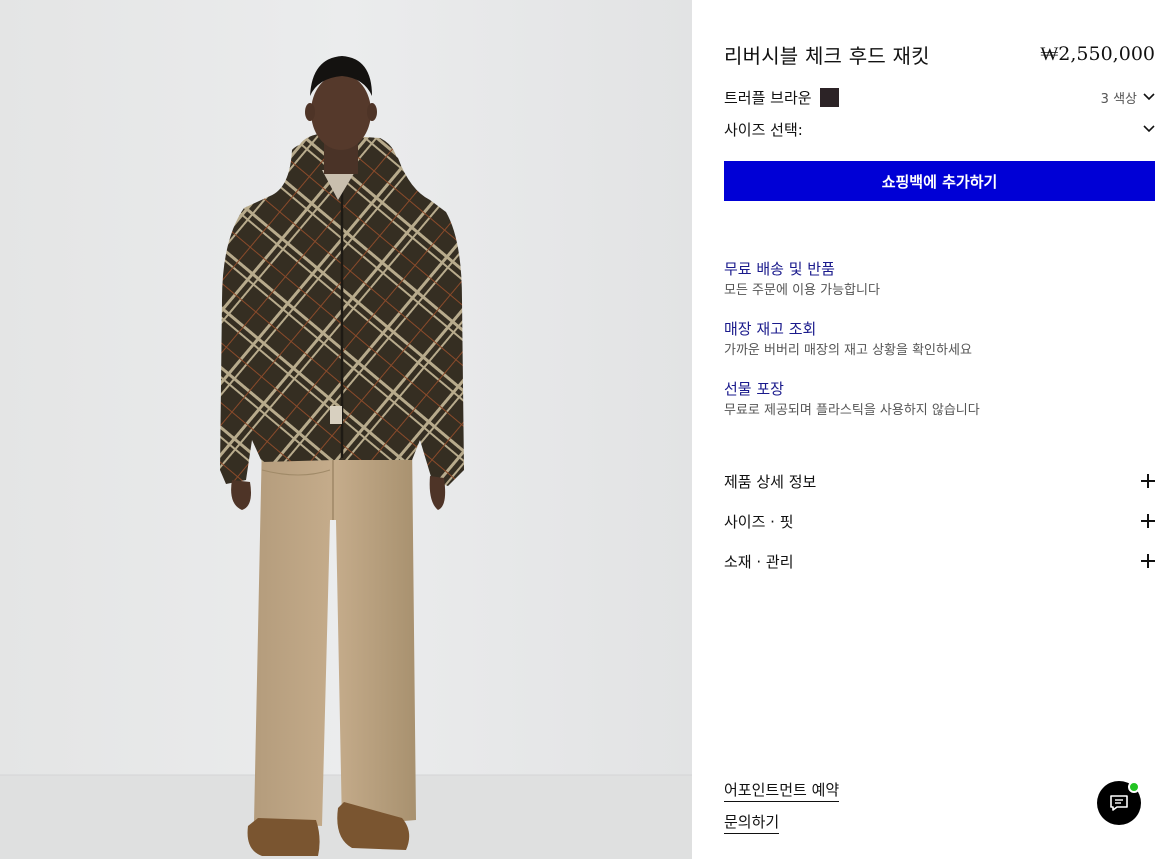 The width and height of the screenshot is (1176, 859). Describe the element at coordinates (782, 791) in the screenshot. I see `book-appointment-link: 어포인트먼트 예약` at that location.